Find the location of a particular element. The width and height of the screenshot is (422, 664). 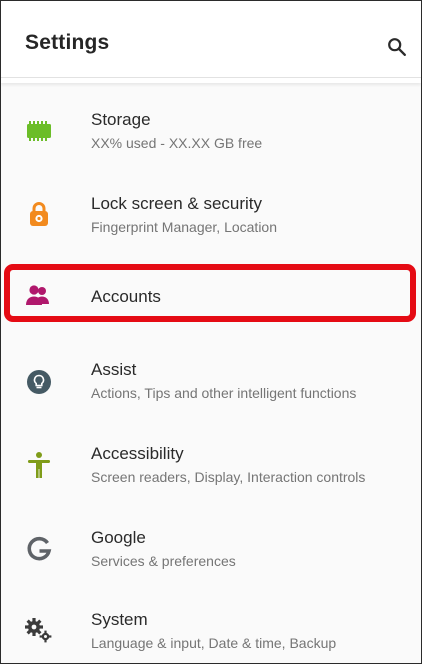

search-icon is located at coordinates (397, 47).